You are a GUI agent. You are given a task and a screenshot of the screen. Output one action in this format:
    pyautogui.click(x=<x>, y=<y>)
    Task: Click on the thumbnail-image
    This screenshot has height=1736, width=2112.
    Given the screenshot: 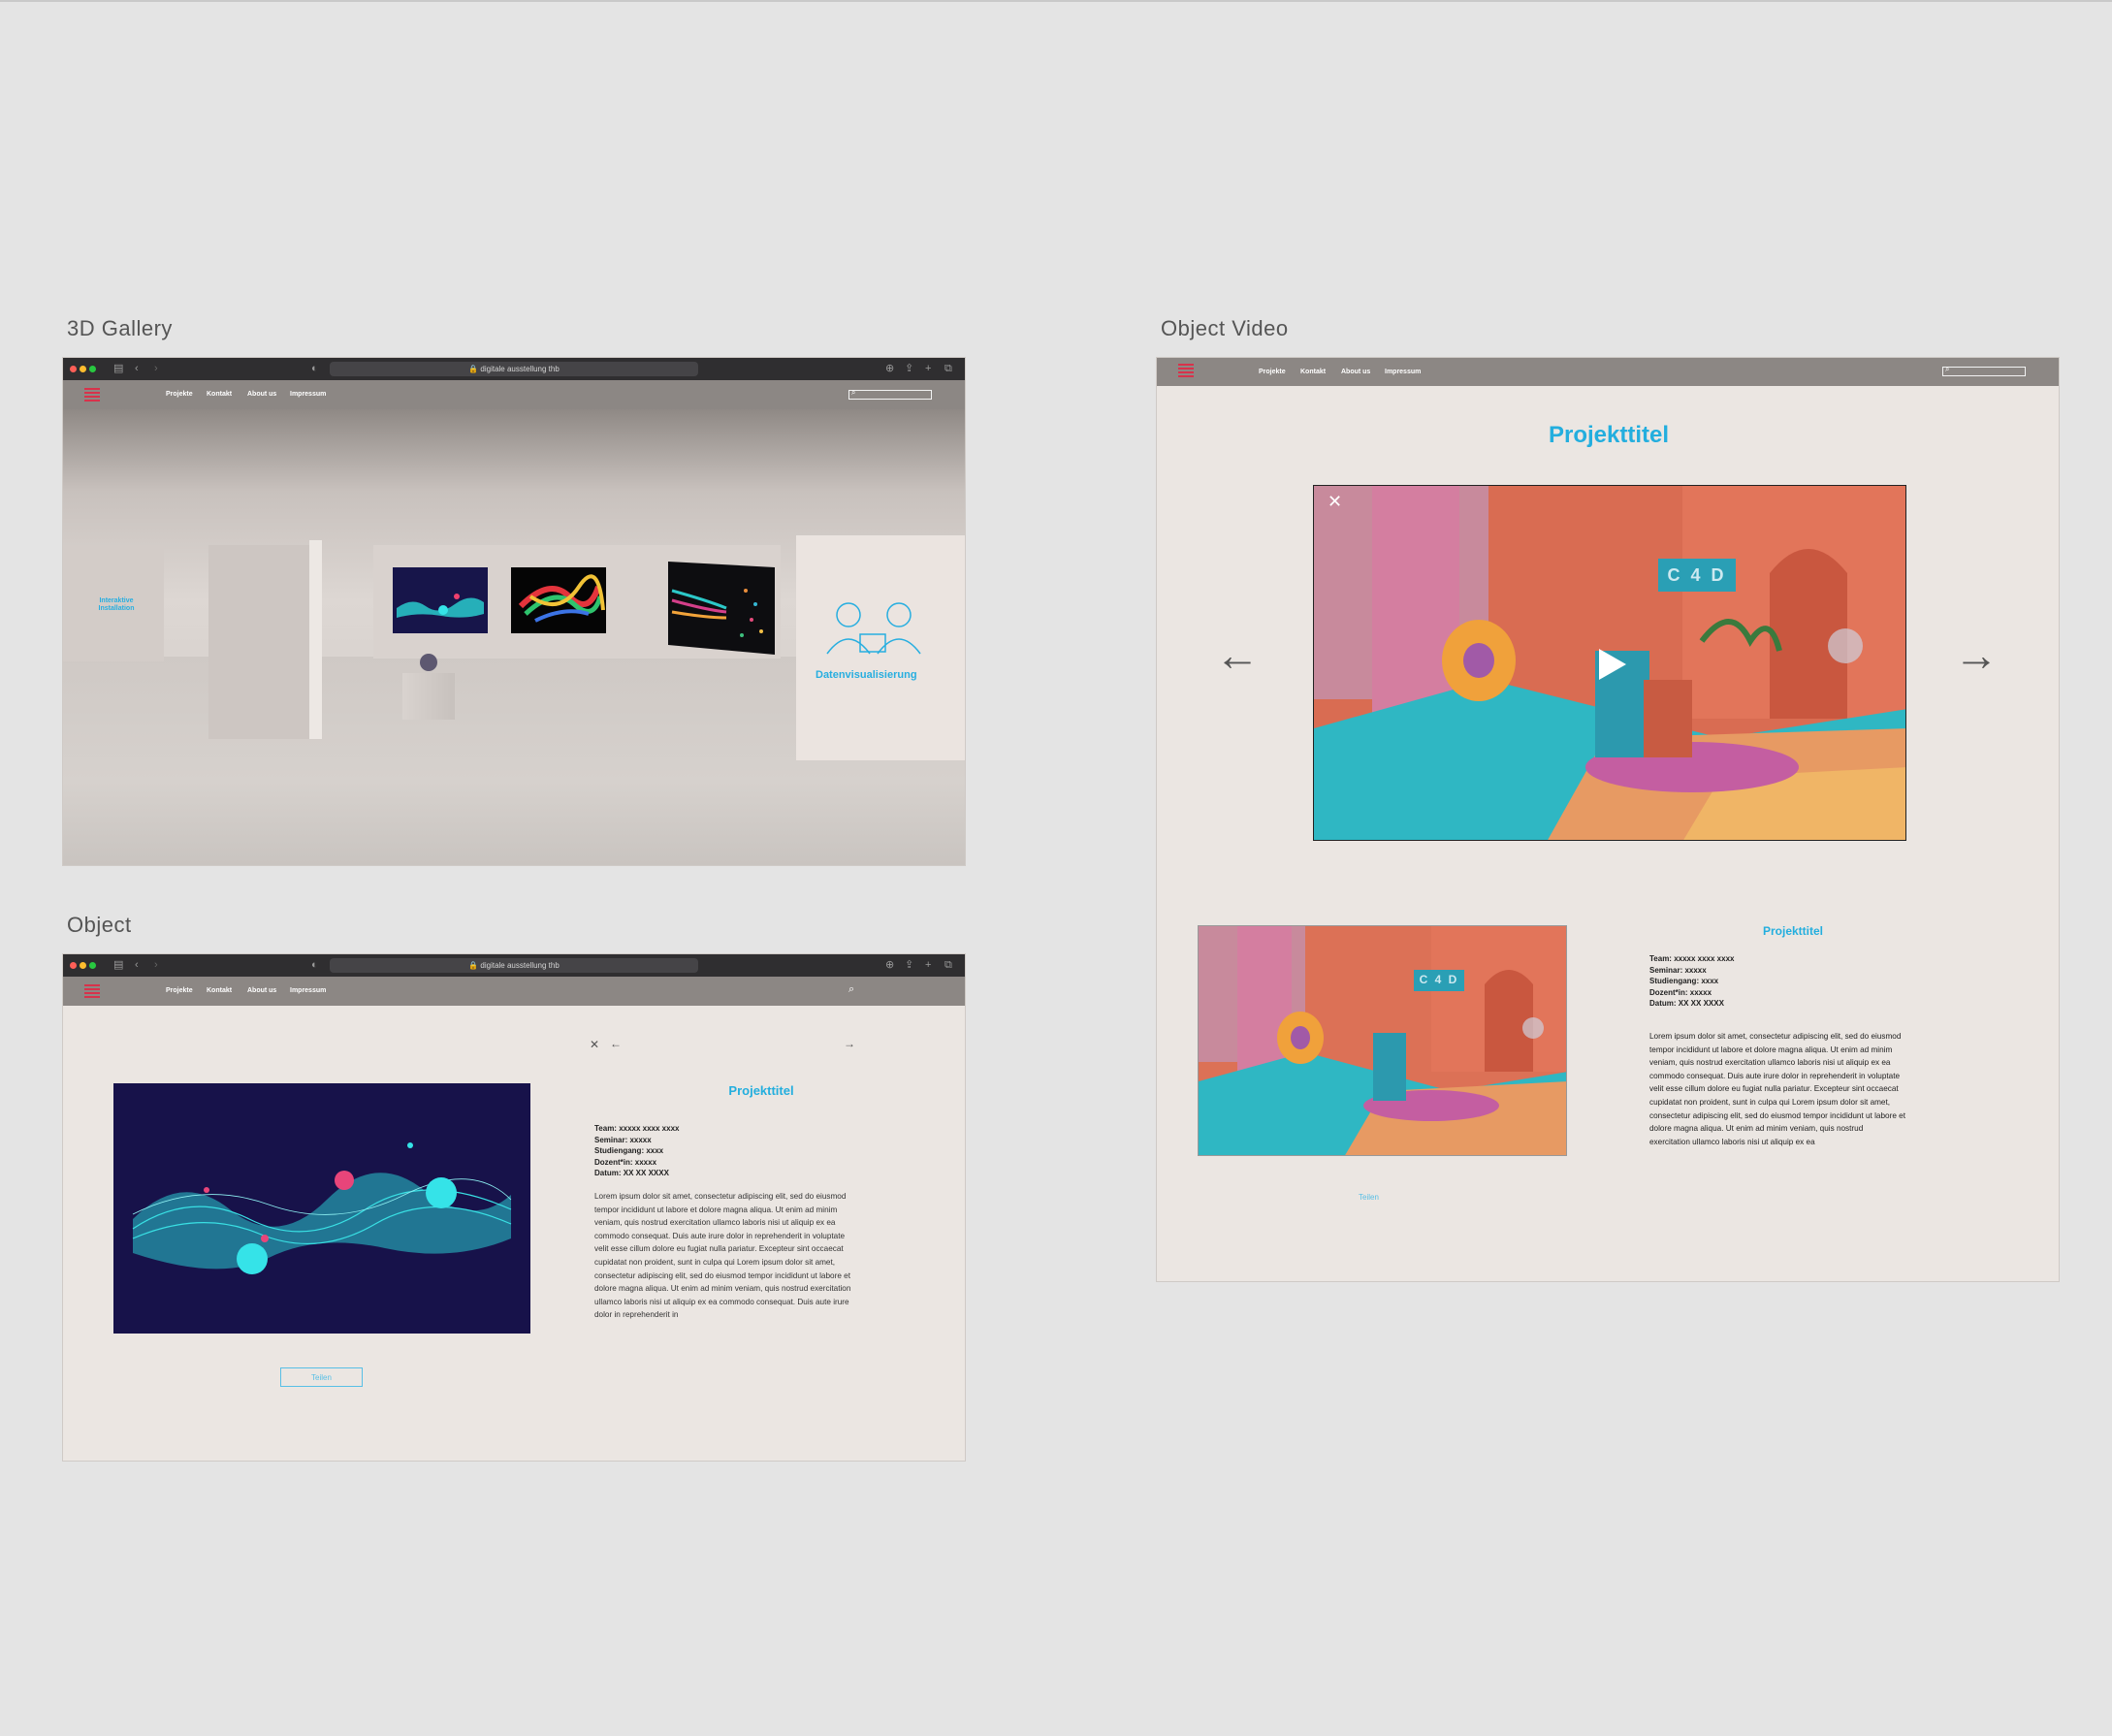 What is the action you would take?
    pyautogui.click(x=1382, y=1040)
    